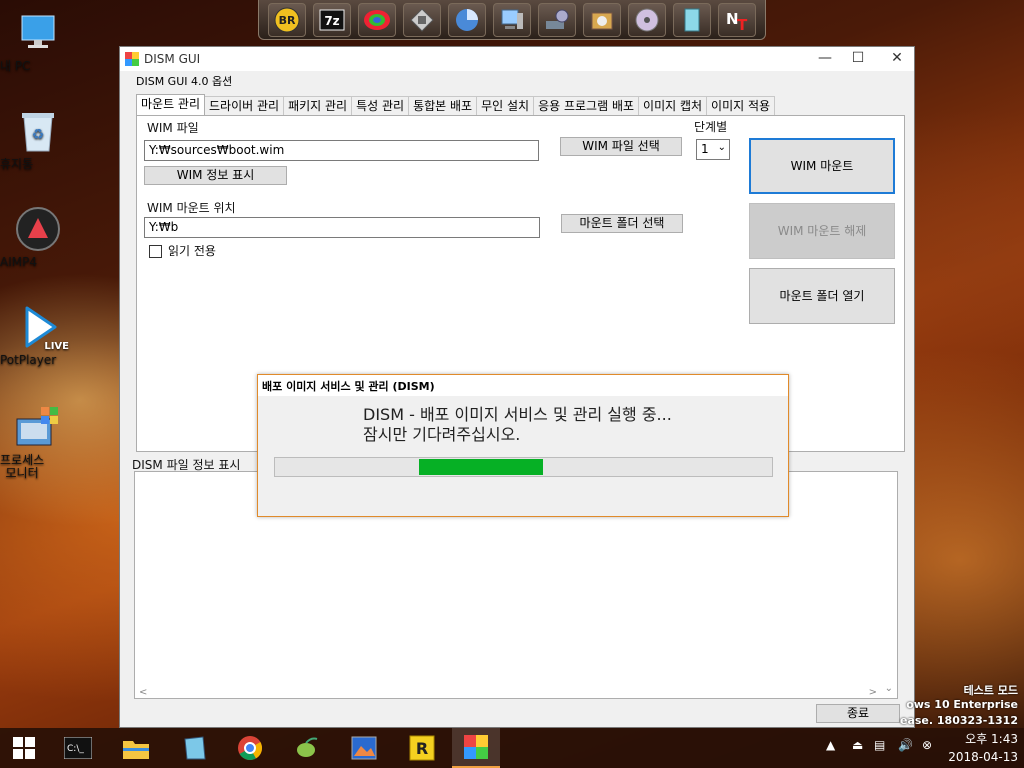 This screenshot has width=1024, height=768. What do you see at coordinates (38, 229) in the screenshot?
I see `aimp-icon` at bounding box center [38, 229].